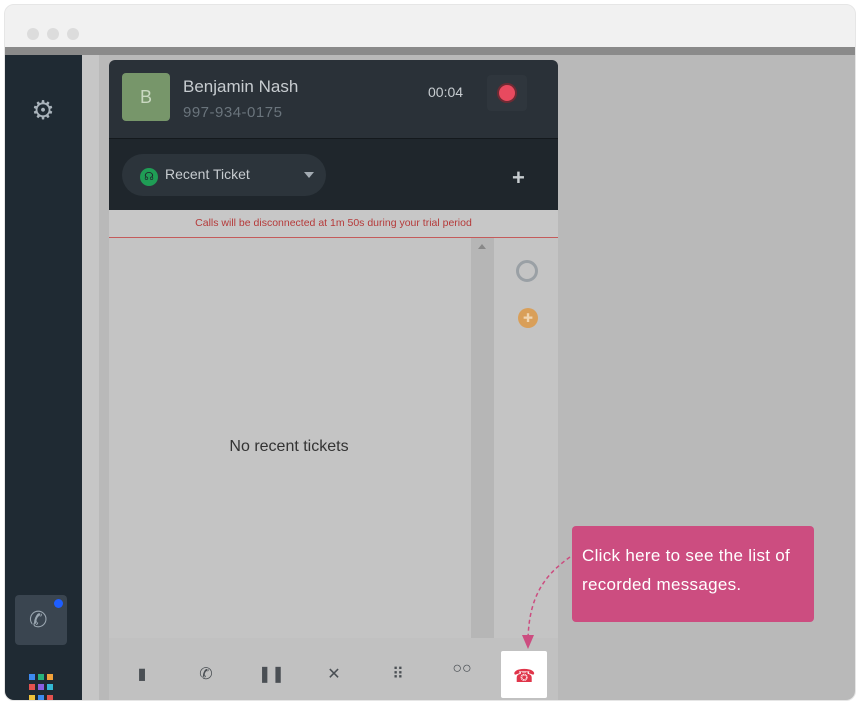 This screenshot has height=701, width=856. I want to click on chevron-down-icon, so click(309, 175).